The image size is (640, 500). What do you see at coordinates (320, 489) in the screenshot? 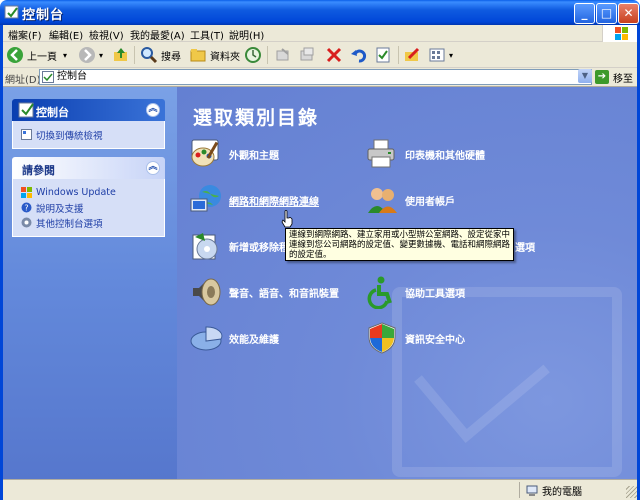
I see `status-bar: 我的電腦` at bounding box center [320, 489].